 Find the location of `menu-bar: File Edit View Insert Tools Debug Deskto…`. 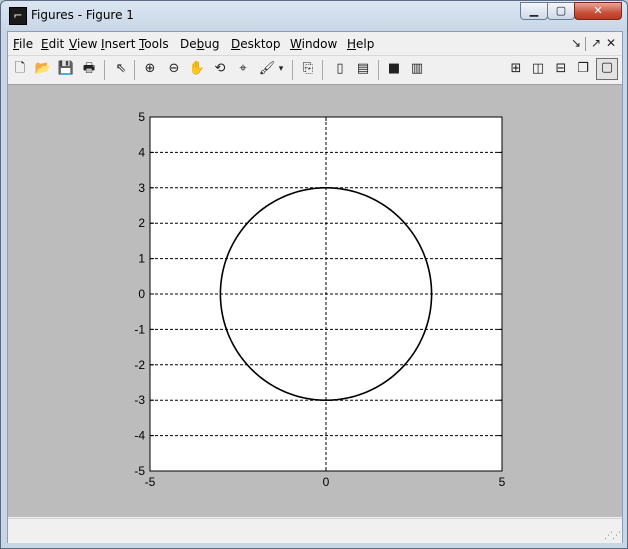

menu-bar: File Edit View Insert Tools Debug Deskto… is located at coordinates (315, 43).